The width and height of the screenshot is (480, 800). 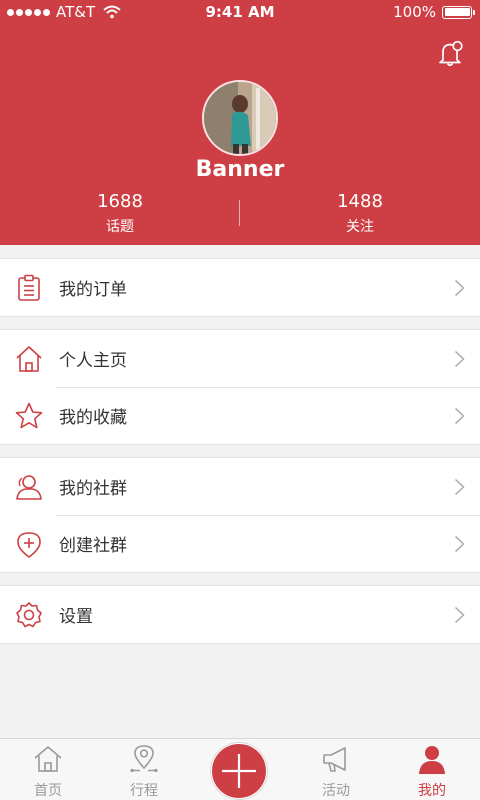 I want to click on menu-item-create-group-label: 创建社群, so click(x=93, y=546).